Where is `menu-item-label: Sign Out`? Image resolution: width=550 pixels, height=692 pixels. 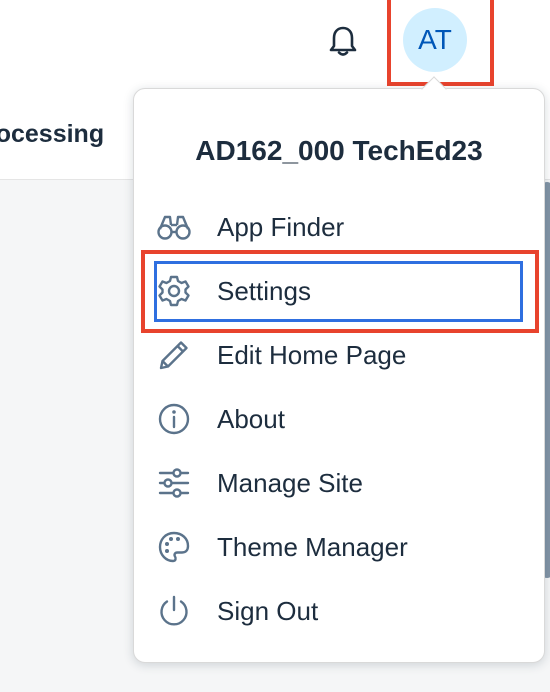 menu-item-label: Sign Out is located at coordinates (268, 610).